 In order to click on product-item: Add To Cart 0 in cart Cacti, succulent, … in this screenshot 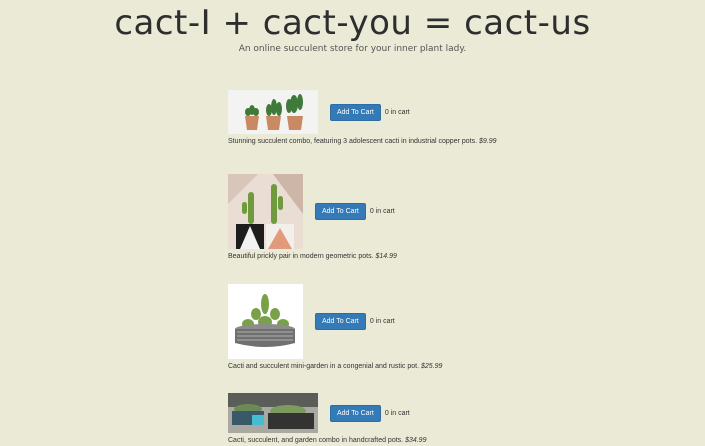, I will do `click(327, 418)`.